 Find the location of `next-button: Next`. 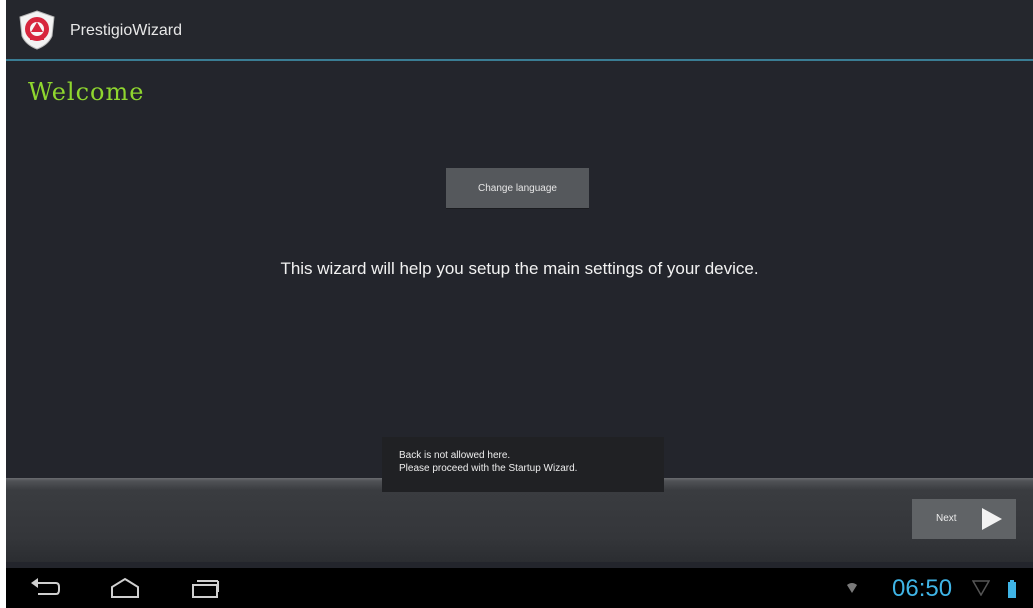

next-button: Next is located at coordinates (964, 519).